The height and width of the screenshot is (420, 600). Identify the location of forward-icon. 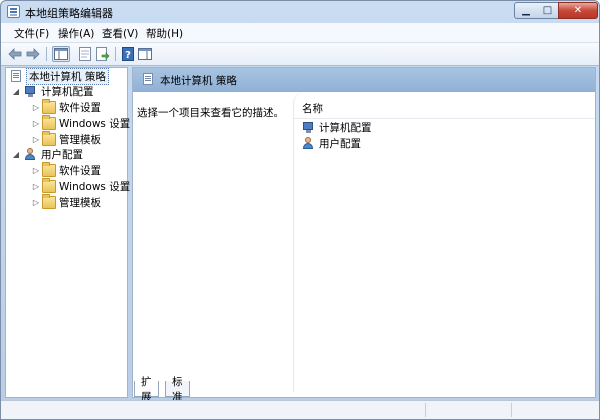
(33, 54).